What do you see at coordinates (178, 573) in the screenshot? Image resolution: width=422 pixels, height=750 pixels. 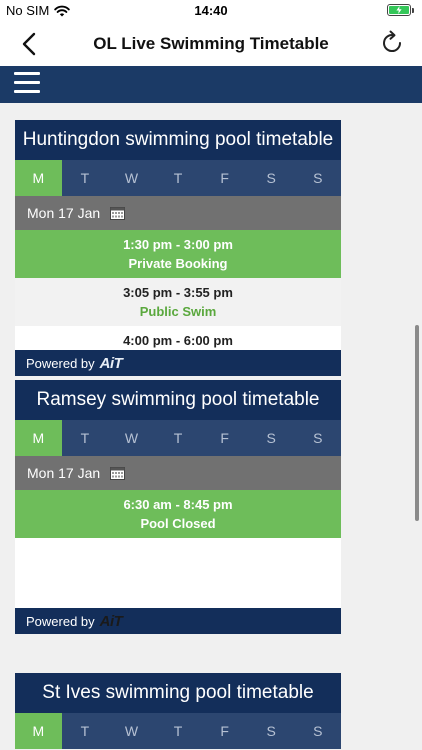 I see `empty-slot-area` at bounding box center [178, 573].